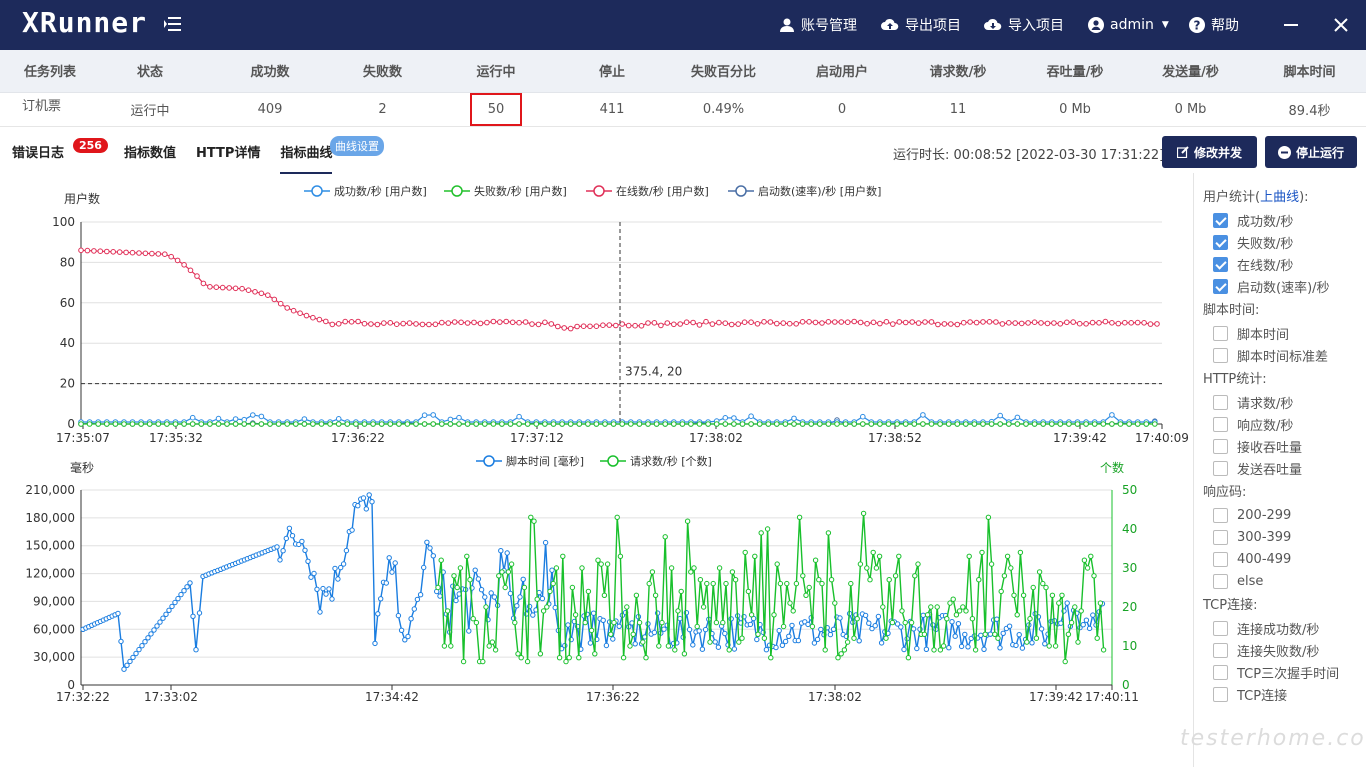  Describe the element at coordinates (306, 156) in the screenshot. I see `tab-metrics-curve: 指标曲线` at that location.